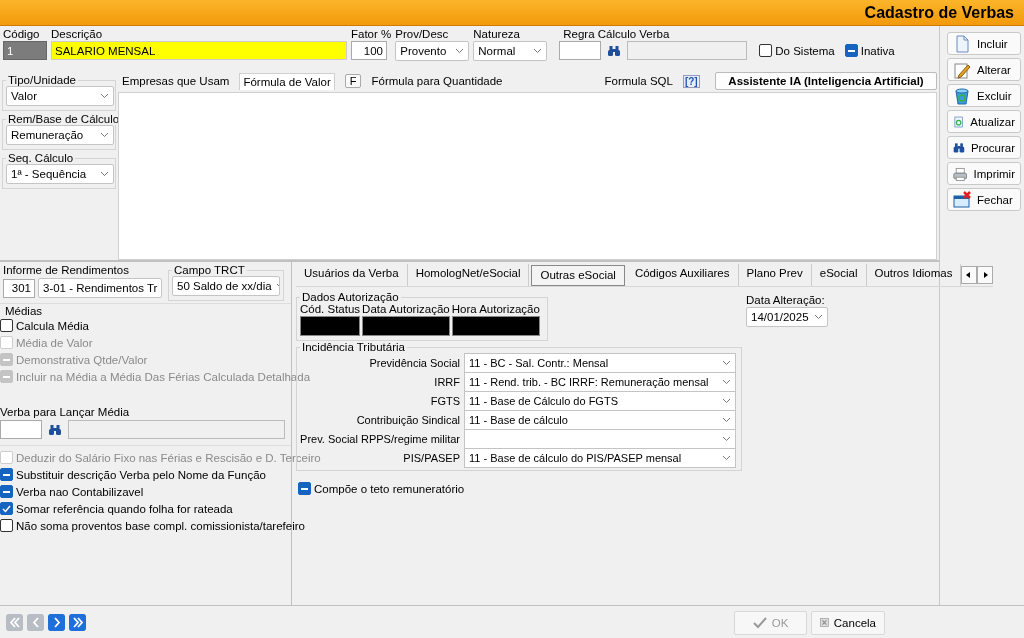 This screenshot has height=638, width=1024. Describe the element at coordinates (407, 419) in the screenshot. I see `field-label: Contribuição Sindical` at that location.